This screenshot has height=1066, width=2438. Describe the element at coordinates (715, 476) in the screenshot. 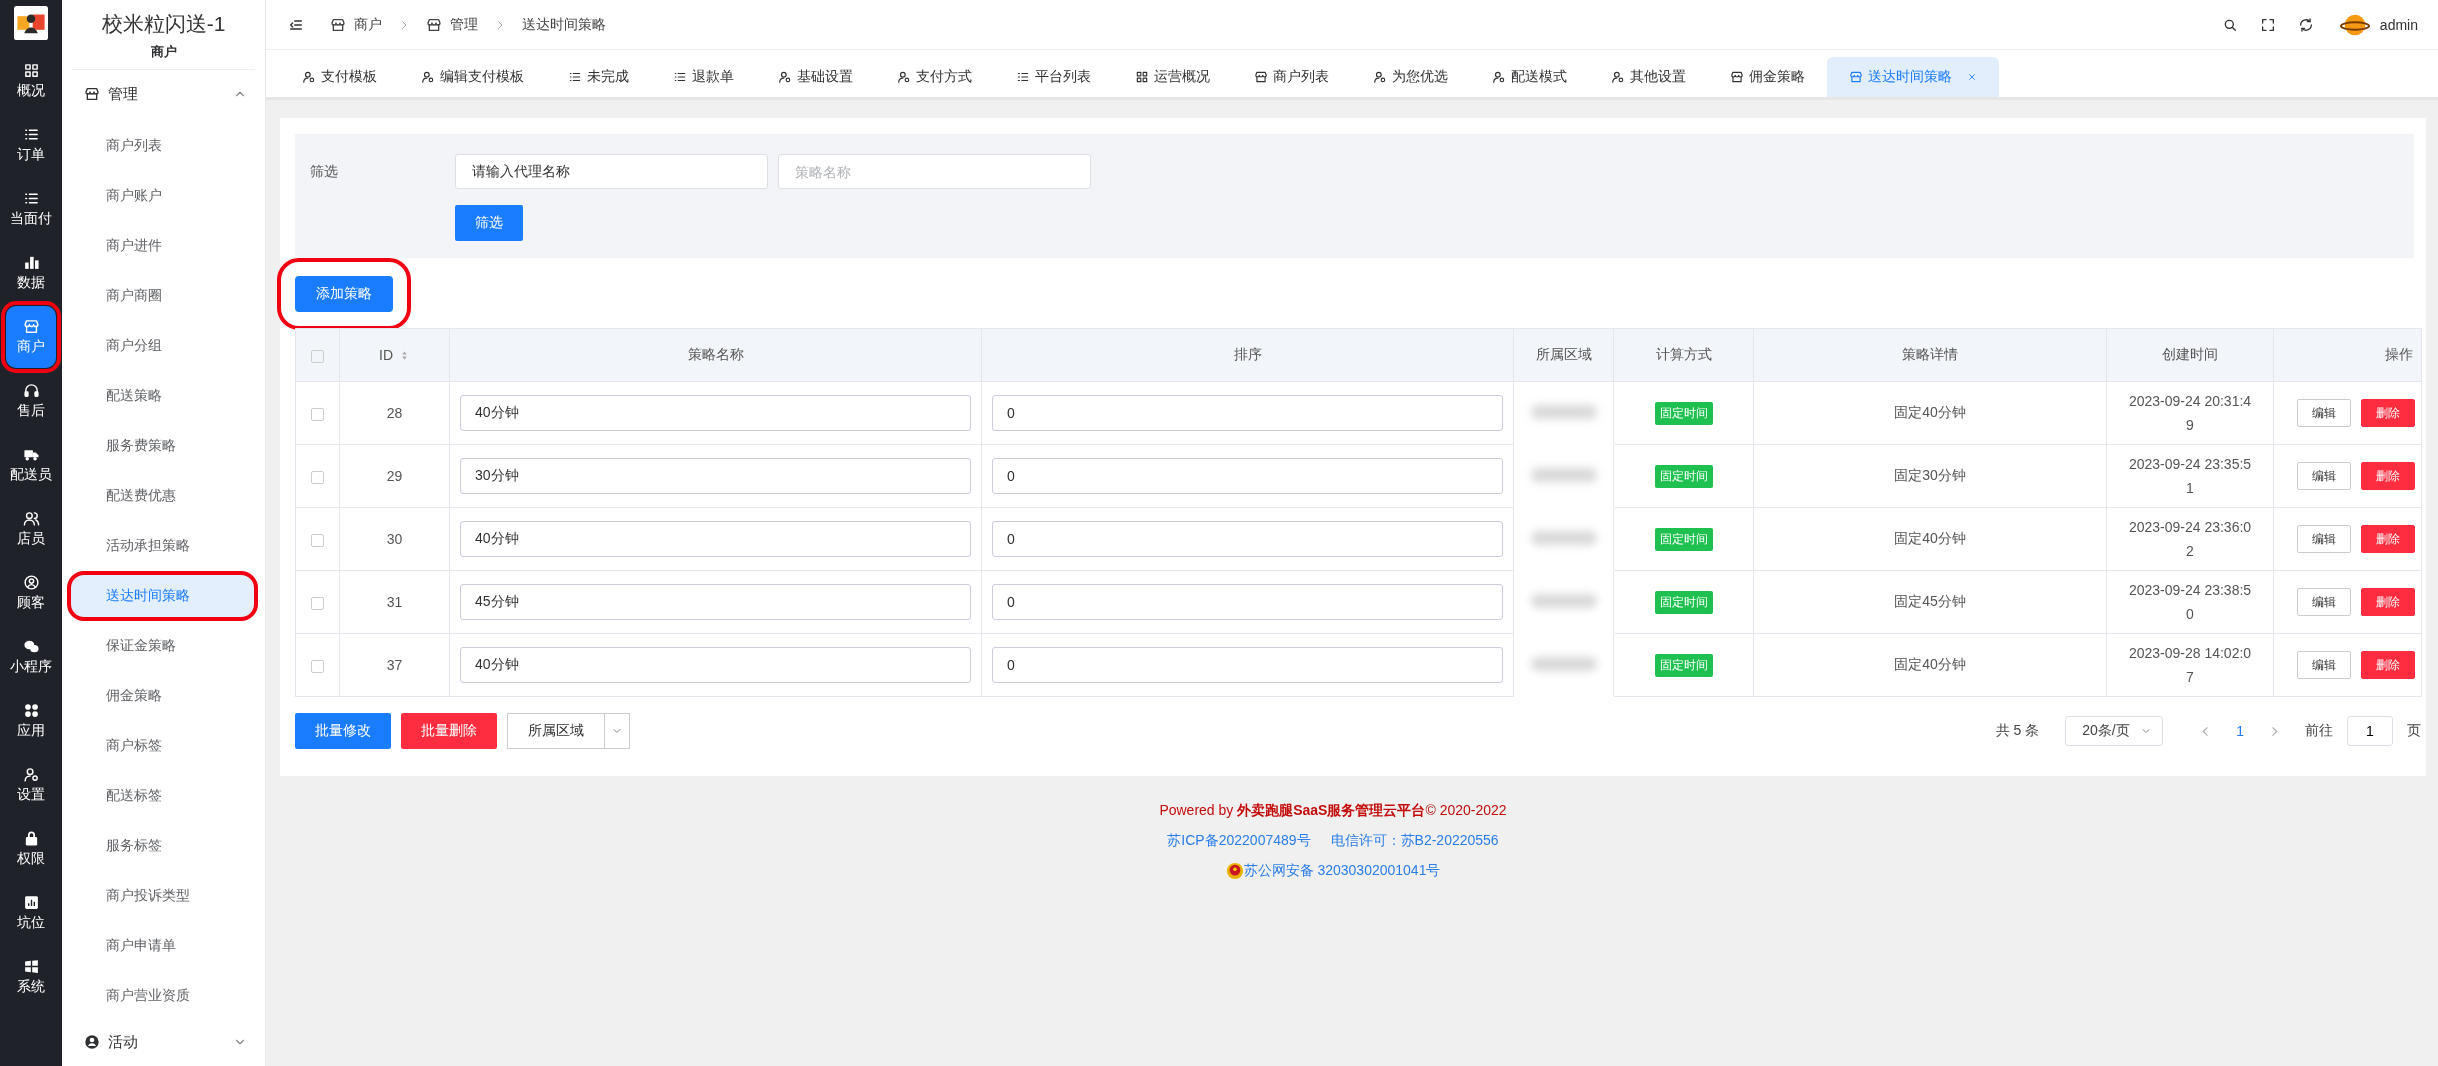

I see `name-input: 30分钟` at that location.